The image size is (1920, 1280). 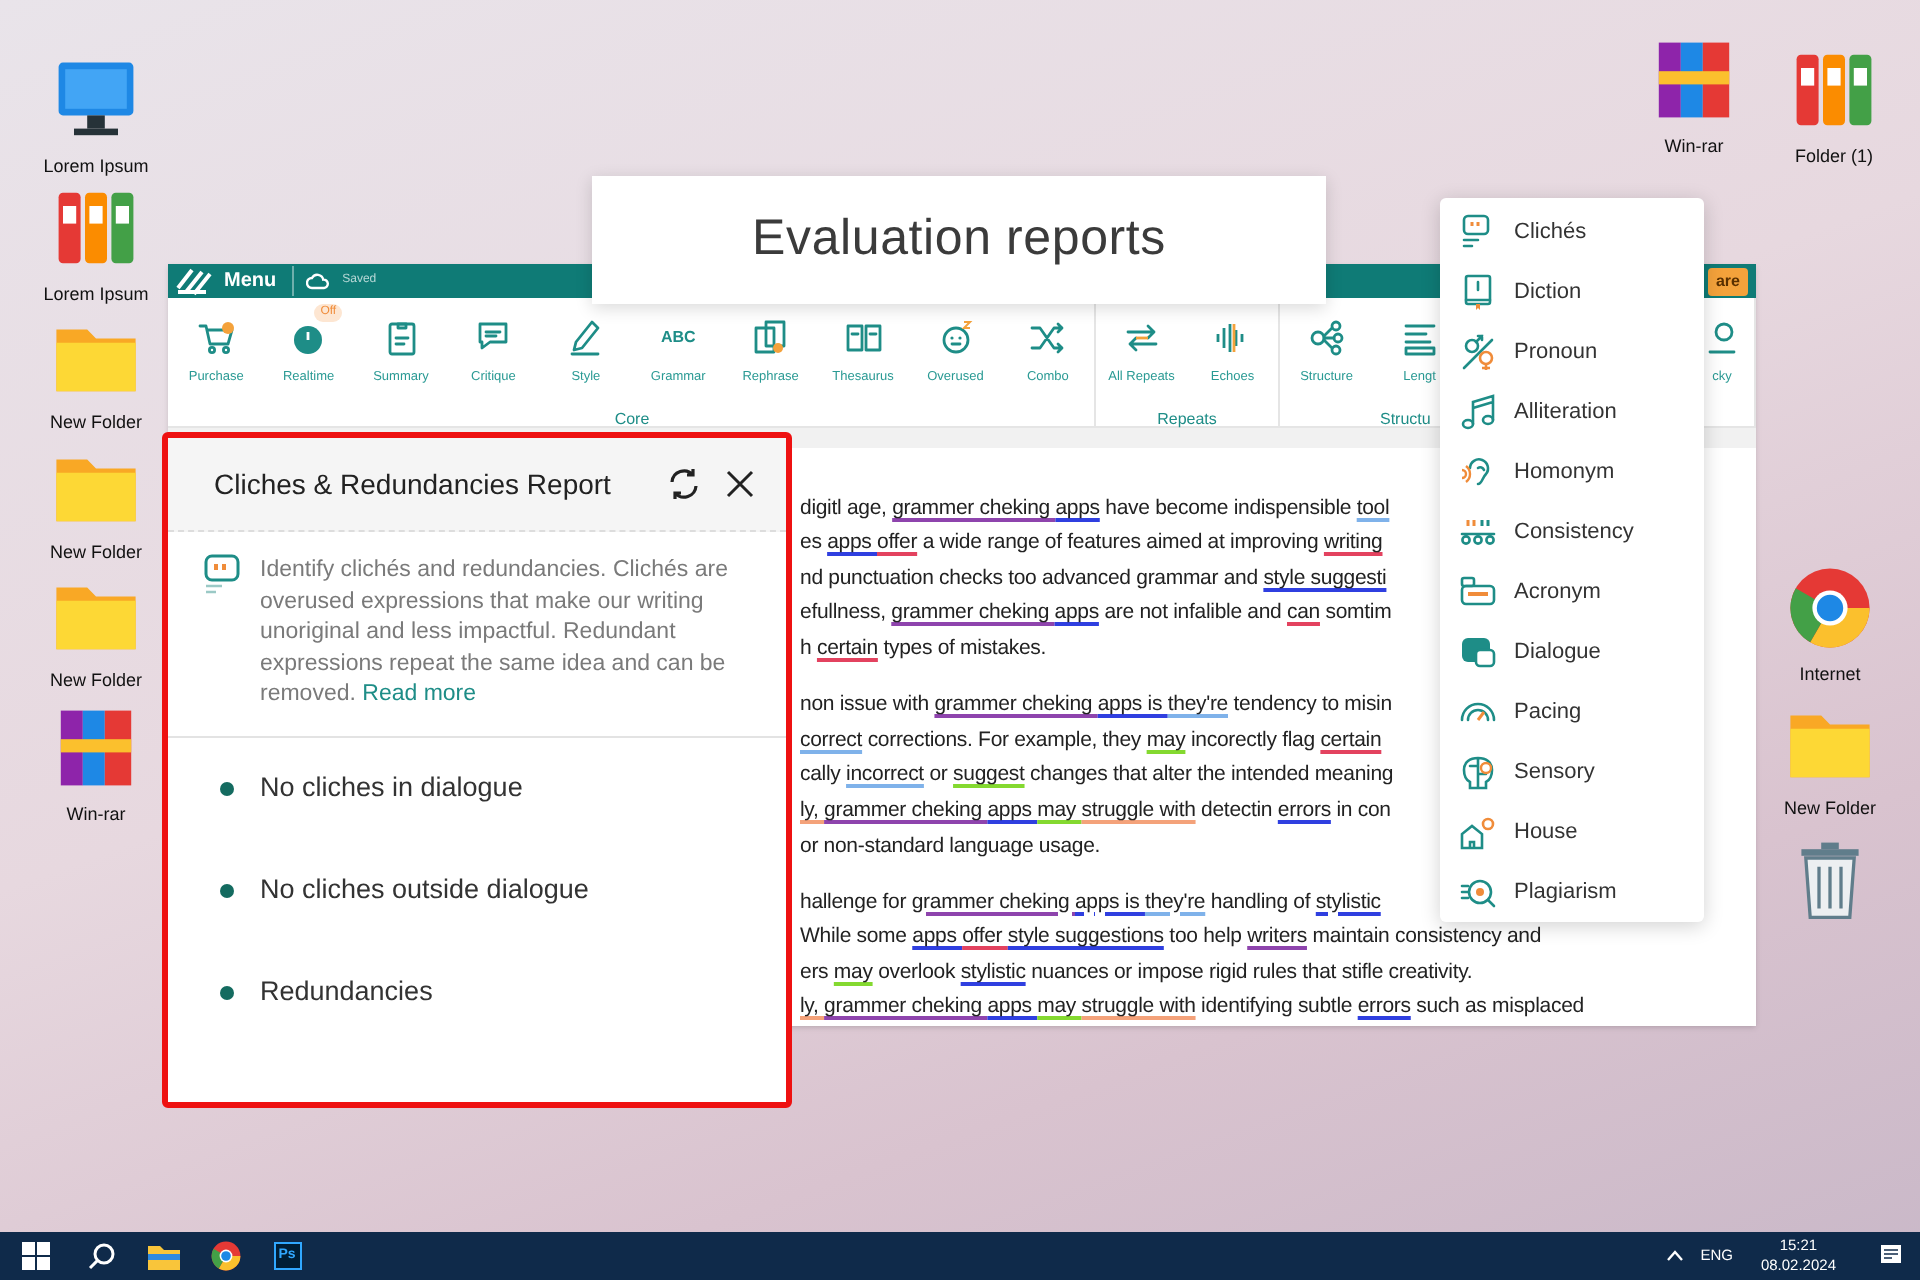 What do you see at coordinates (1096, 705) in the screenshot?
I see `document-text-line: non issue with grammer cheking apps is they're tendency to misin` at bounding box center [1096, 705].